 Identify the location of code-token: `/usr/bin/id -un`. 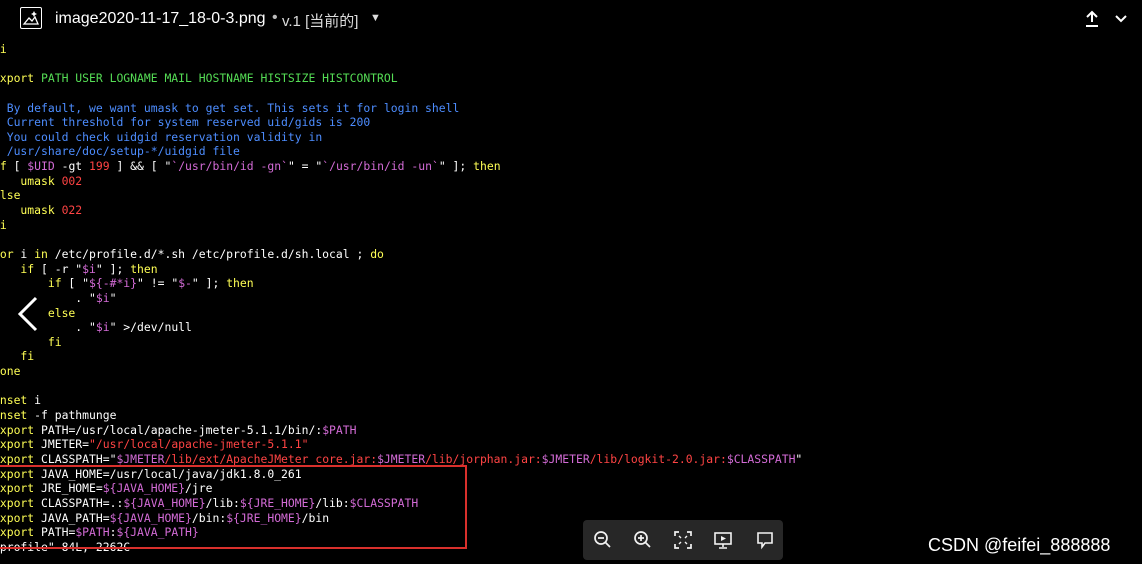
(380, 166).